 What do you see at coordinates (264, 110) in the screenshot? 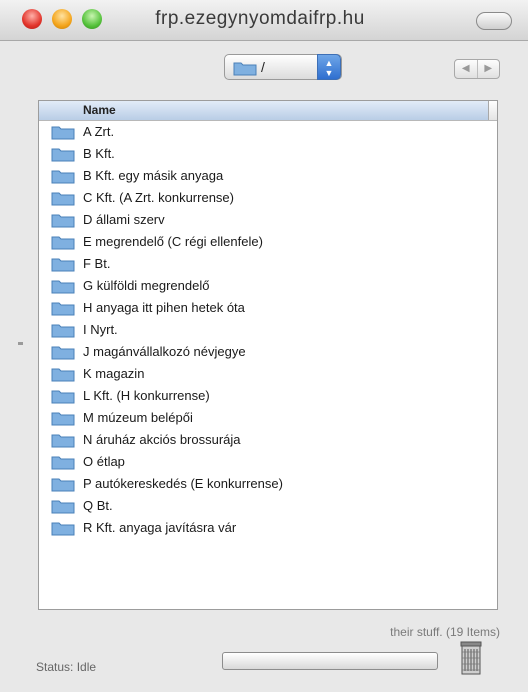
I see `name-column-header: Name` at bounding box center [264, 110].